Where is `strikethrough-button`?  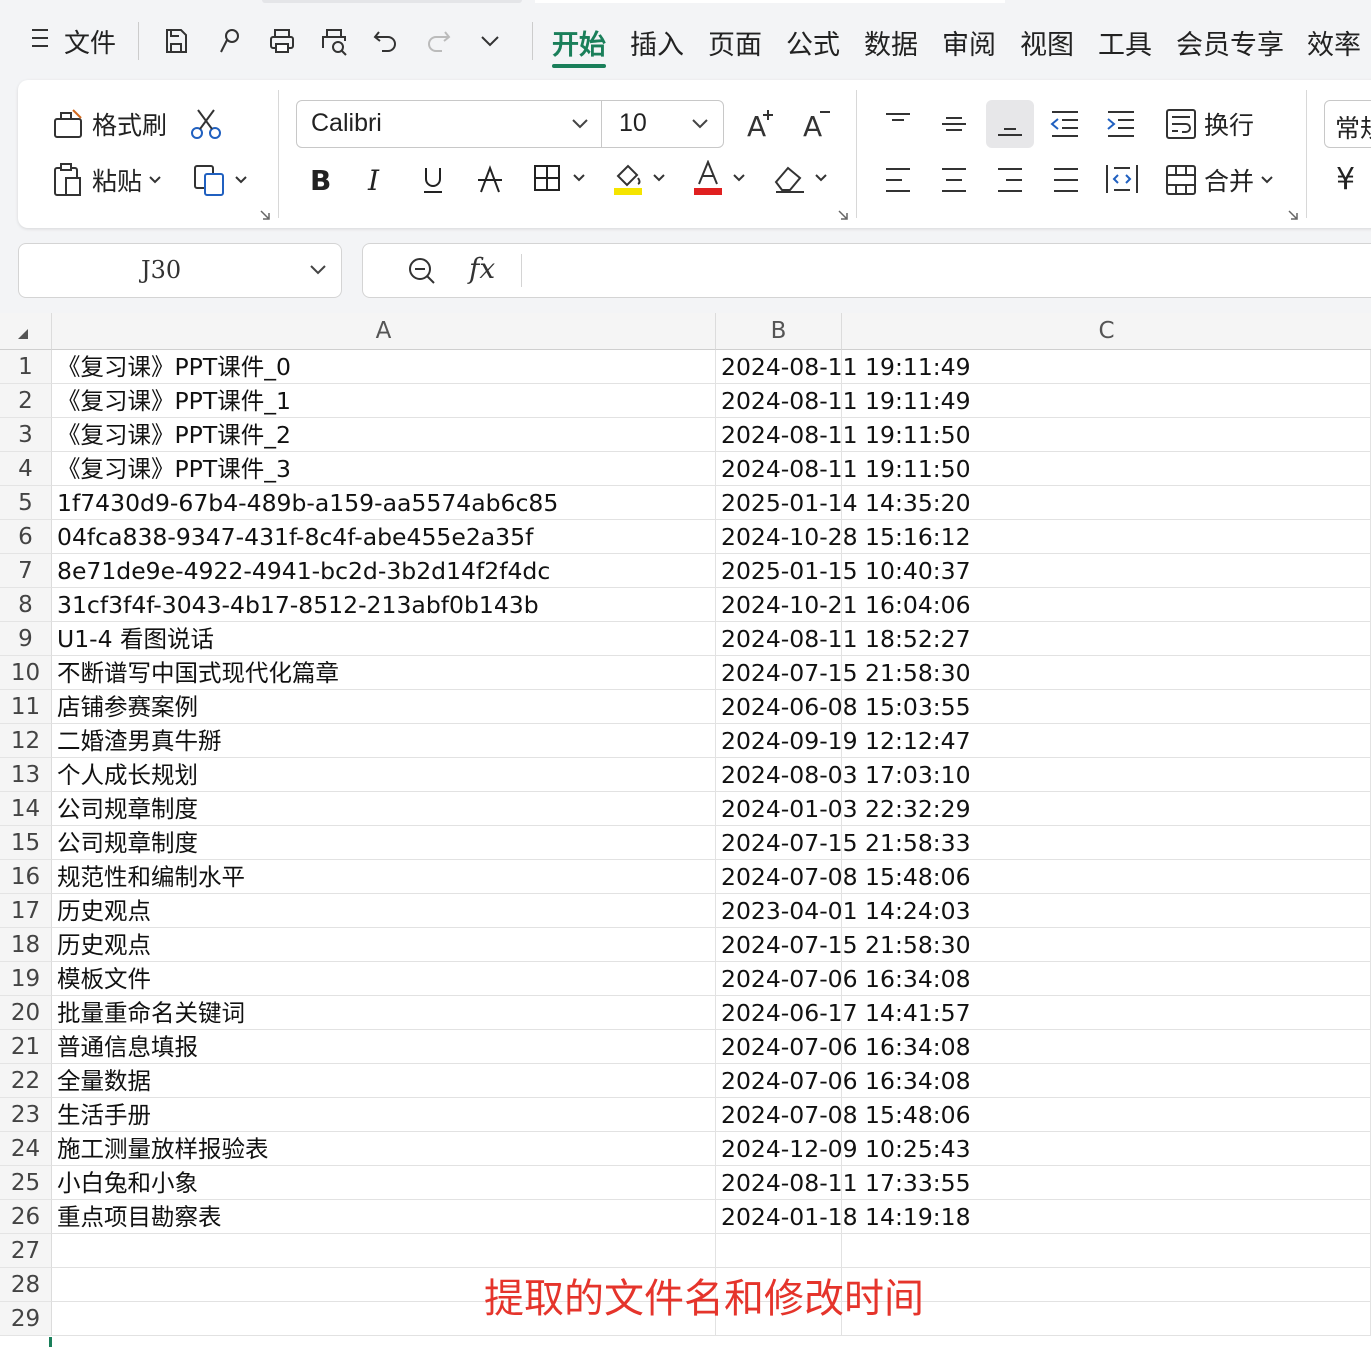 strikethrough-button is located at coordinates (490, 179).